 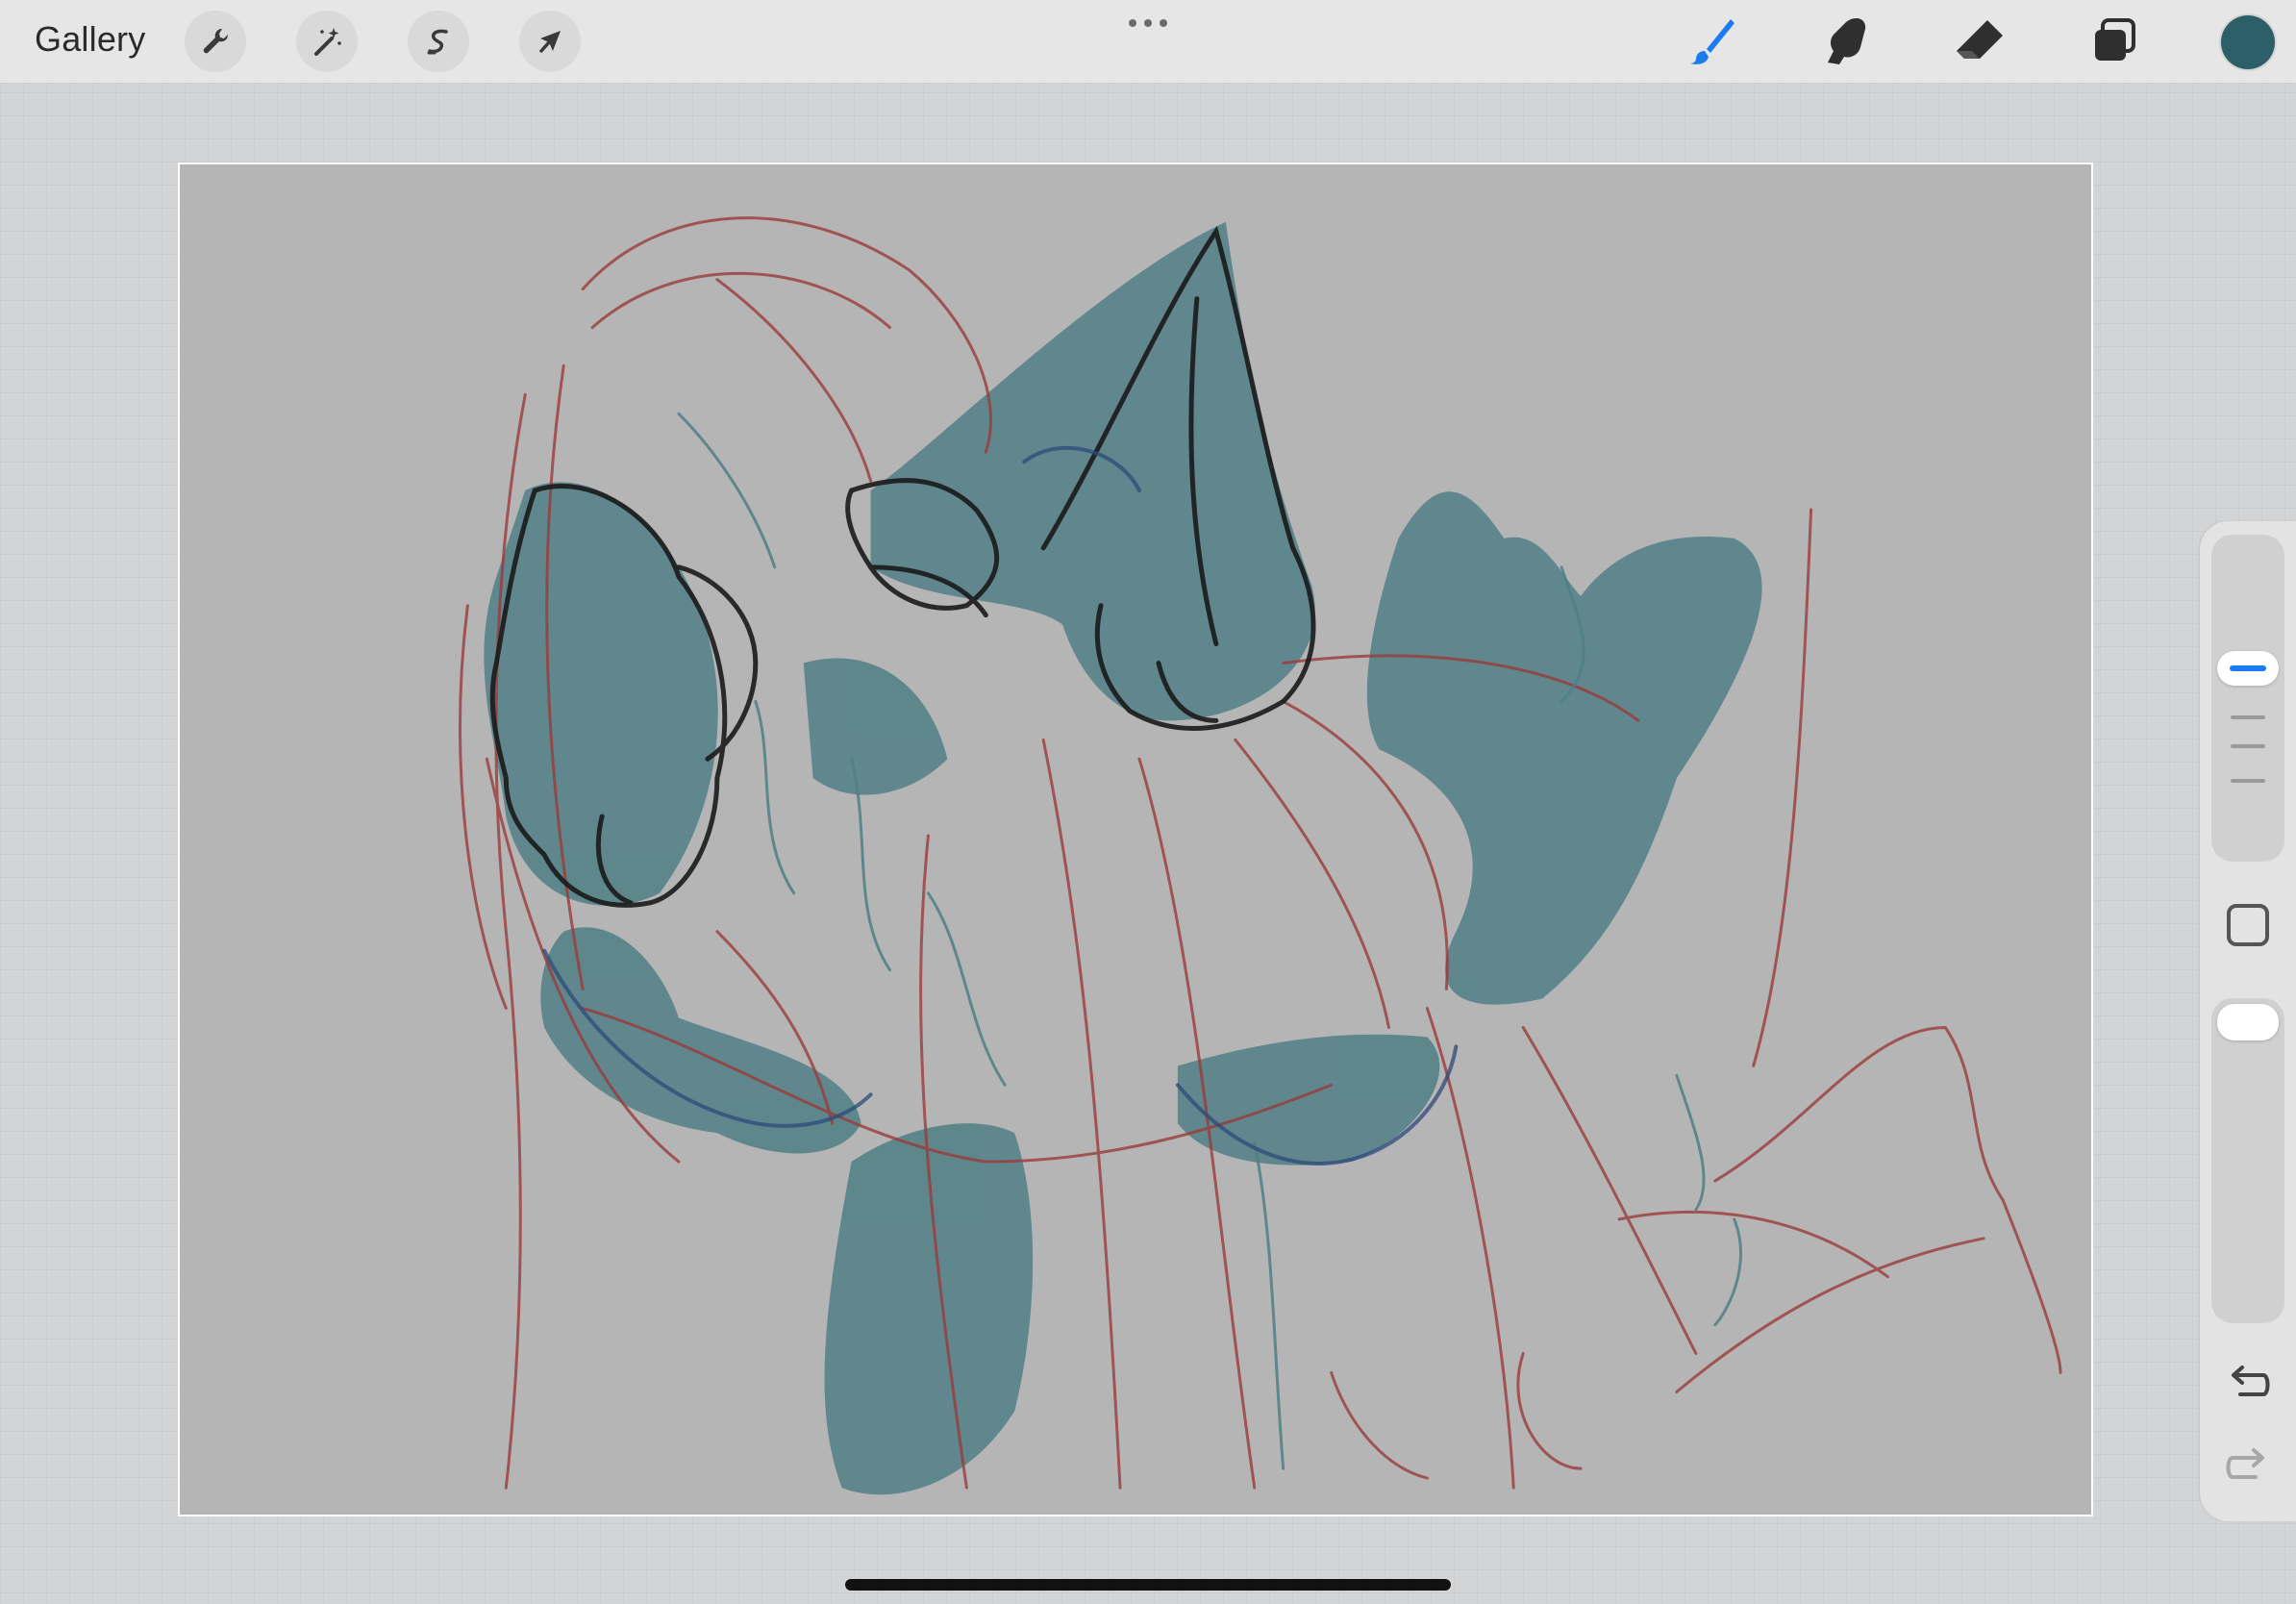 I want to click on wrench-icon, so click(x=216, y=41).